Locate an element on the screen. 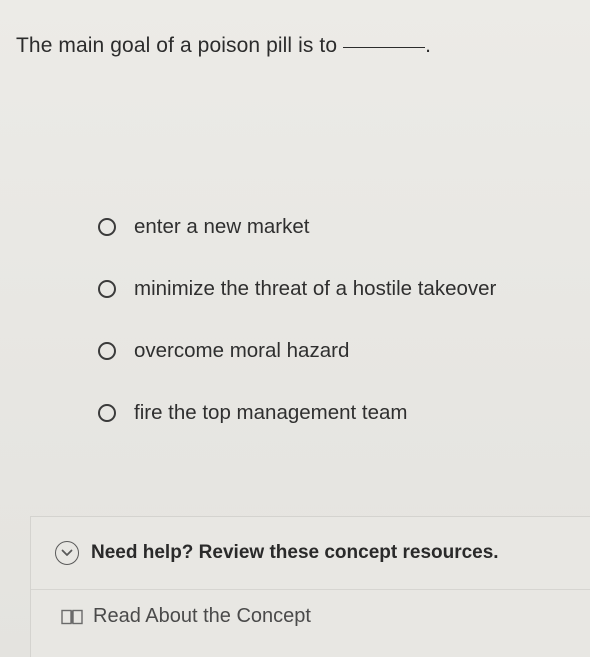 Image resolution: width=590 pixels, height=657 pixels. question-text: The main goal of a poison pill is to. is located at coordinates (223, 46).